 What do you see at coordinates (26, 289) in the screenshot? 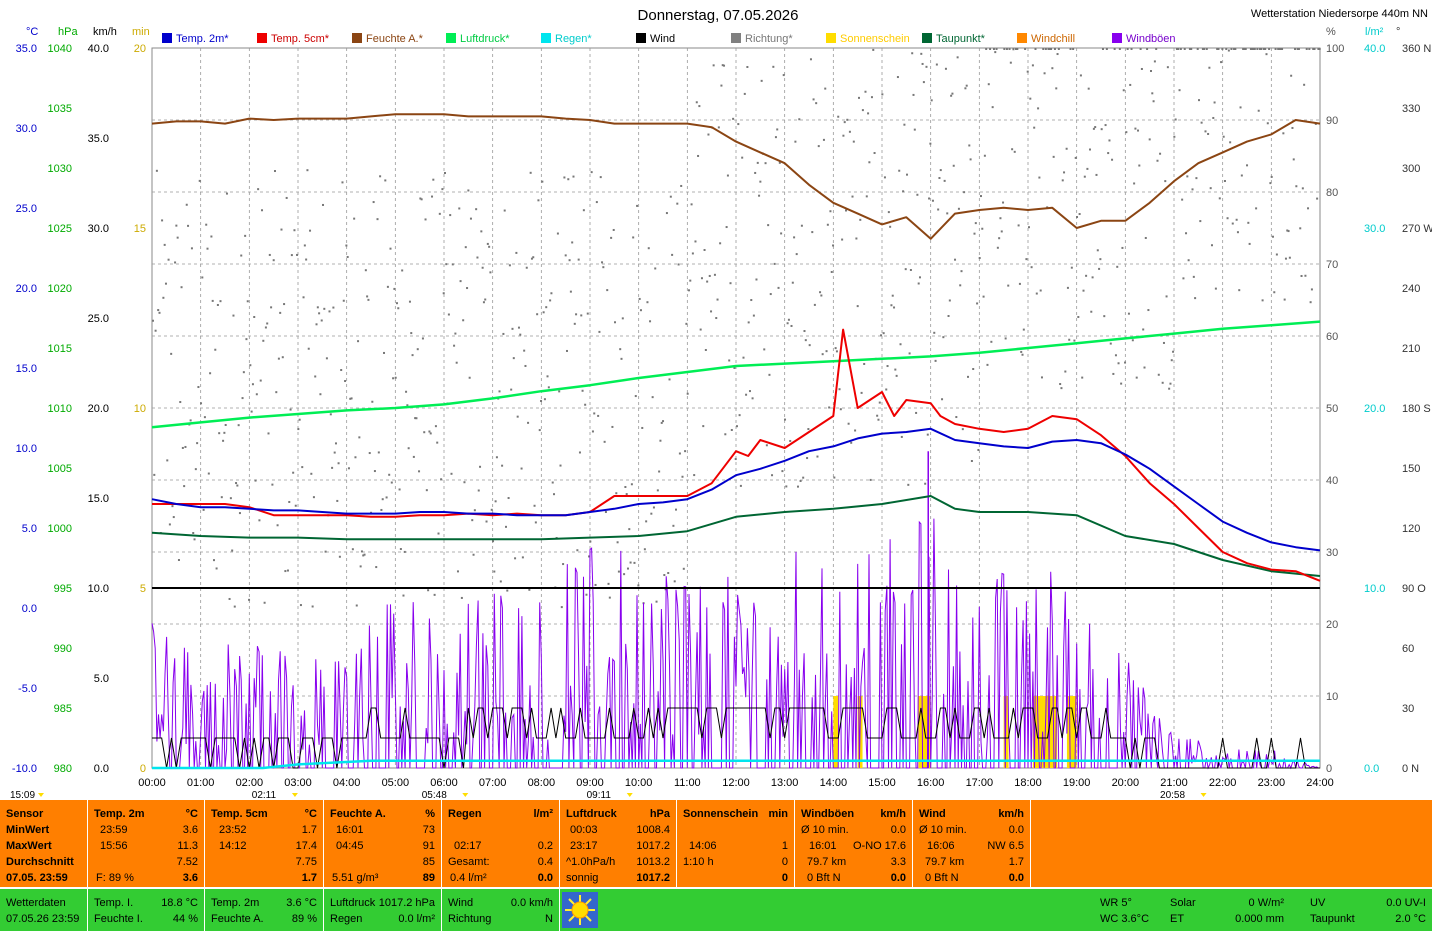
I see `temp_c-tick: 20.0` at bounding box center [26, 289].